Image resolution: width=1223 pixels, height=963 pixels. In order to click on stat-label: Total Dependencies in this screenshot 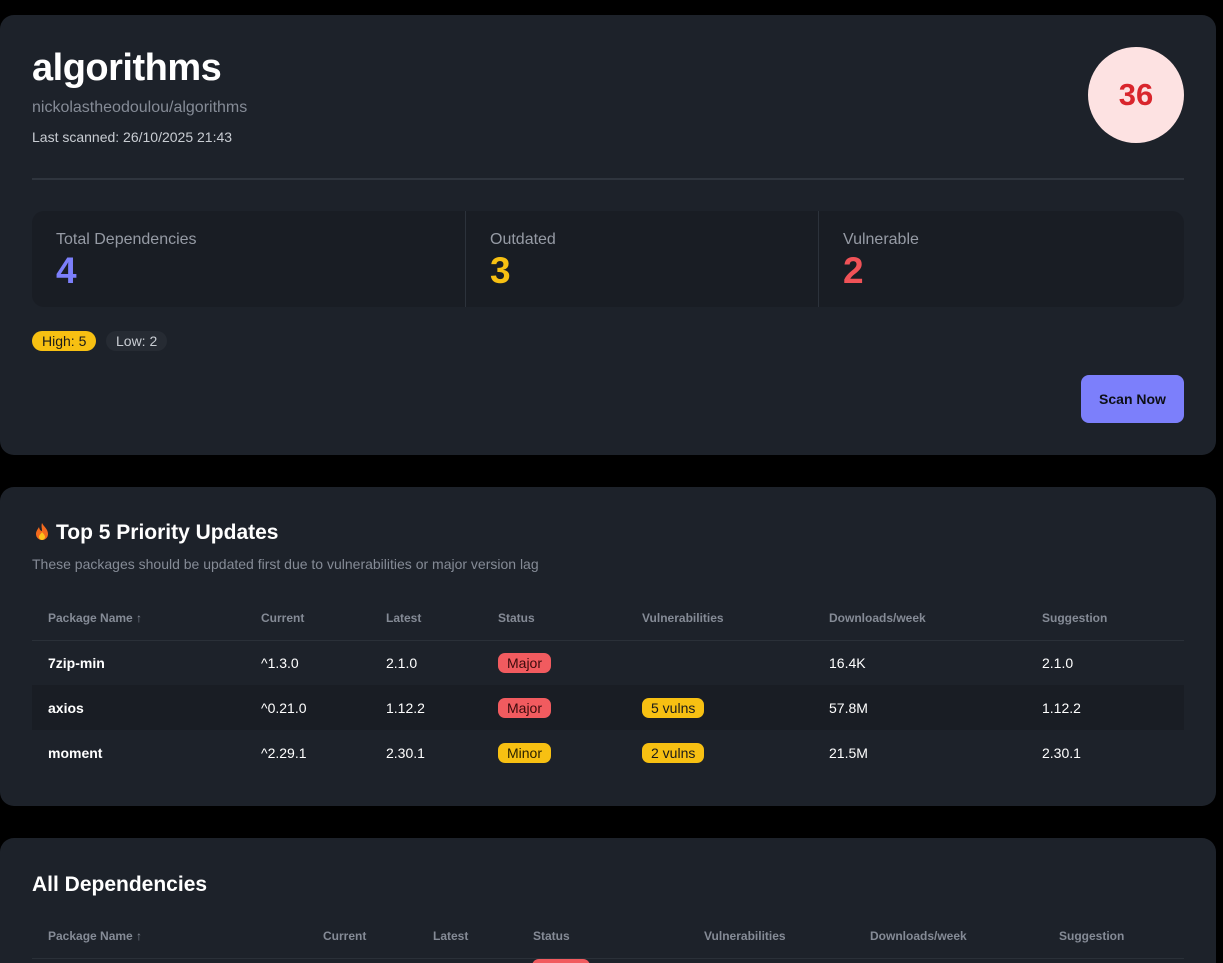, I will do `click(126, 239)`.